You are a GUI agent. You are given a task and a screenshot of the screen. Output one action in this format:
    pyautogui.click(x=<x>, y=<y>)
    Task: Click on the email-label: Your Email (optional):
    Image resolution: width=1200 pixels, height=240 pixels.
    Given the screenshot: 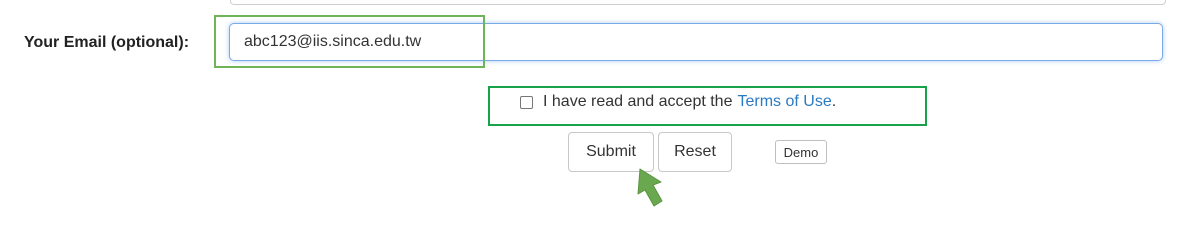 What is the action you would take?
    pyautogui.click(x=107, y=42)
    